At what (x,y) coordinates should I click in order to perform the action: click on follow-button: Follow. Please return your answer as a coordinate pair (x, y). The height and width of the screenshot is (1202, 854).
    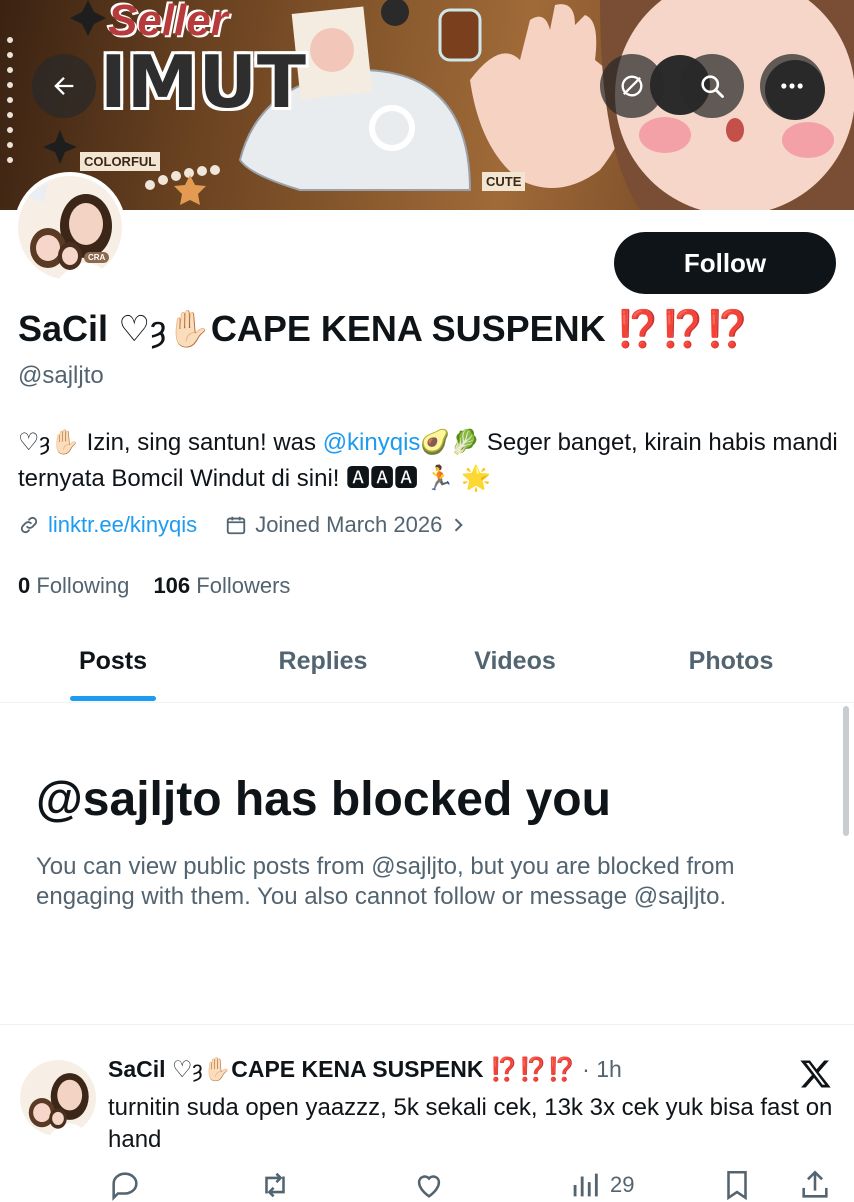
    Looking at the image, I should click on (725, 263).